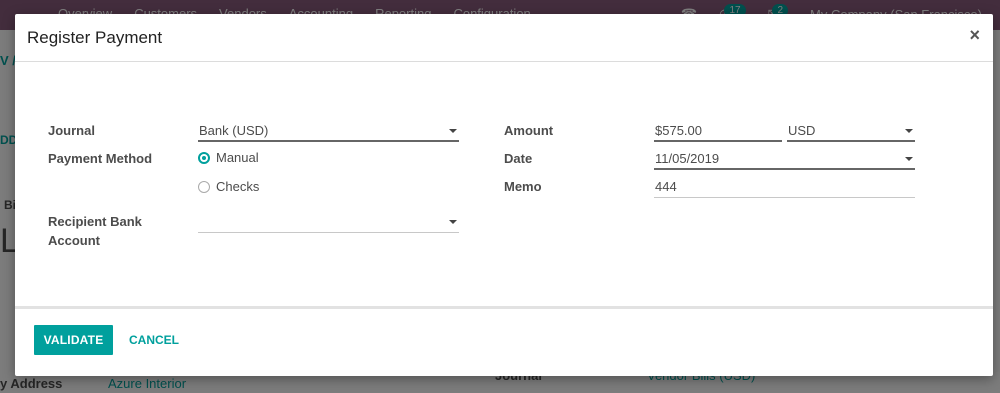 This screenshot has height=393, width=1000. I want to click on payment-method-label: Payment Method, so click(100, 158).